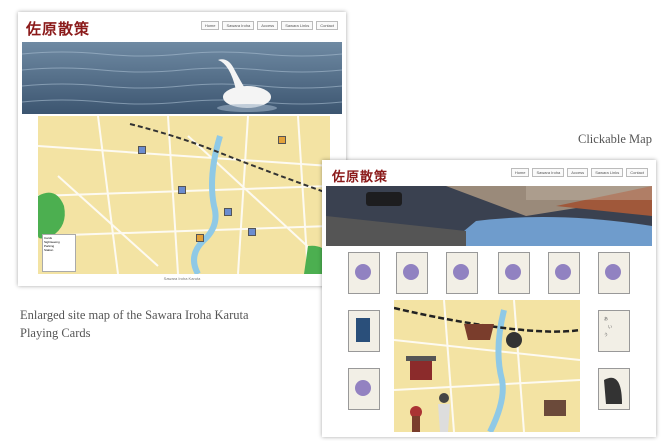 The height and width of the screenshot is (441, 663). I want to click on map-drawing, so click(487, 366).